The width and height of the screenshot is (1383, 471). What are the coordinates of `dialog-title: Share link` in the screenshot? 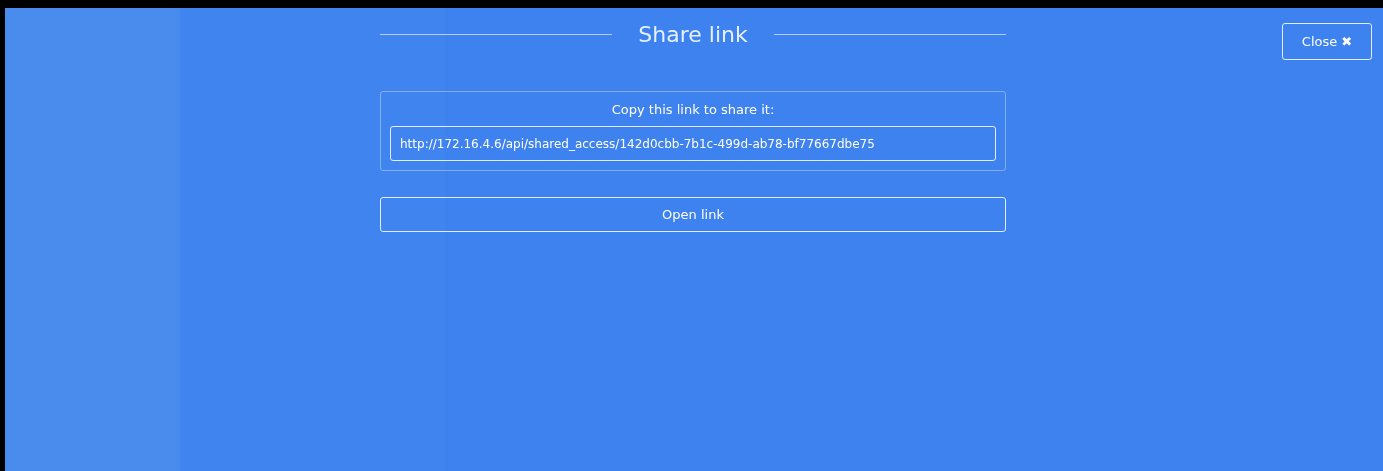 It's located at (693, 34).